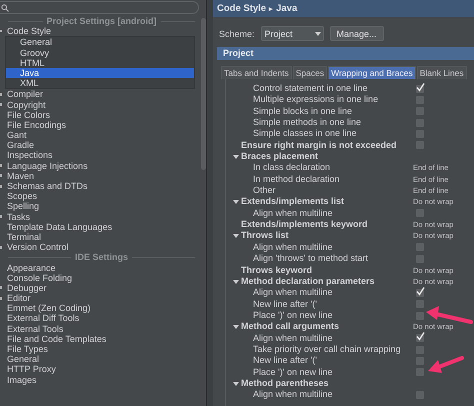 Image resolution: width=474 pixels, height=406 pixels. What do you see at coordinates (99, 105) in the screenshot?
I see `sidebar-item: Copyright` at bounding box center [99, 105].